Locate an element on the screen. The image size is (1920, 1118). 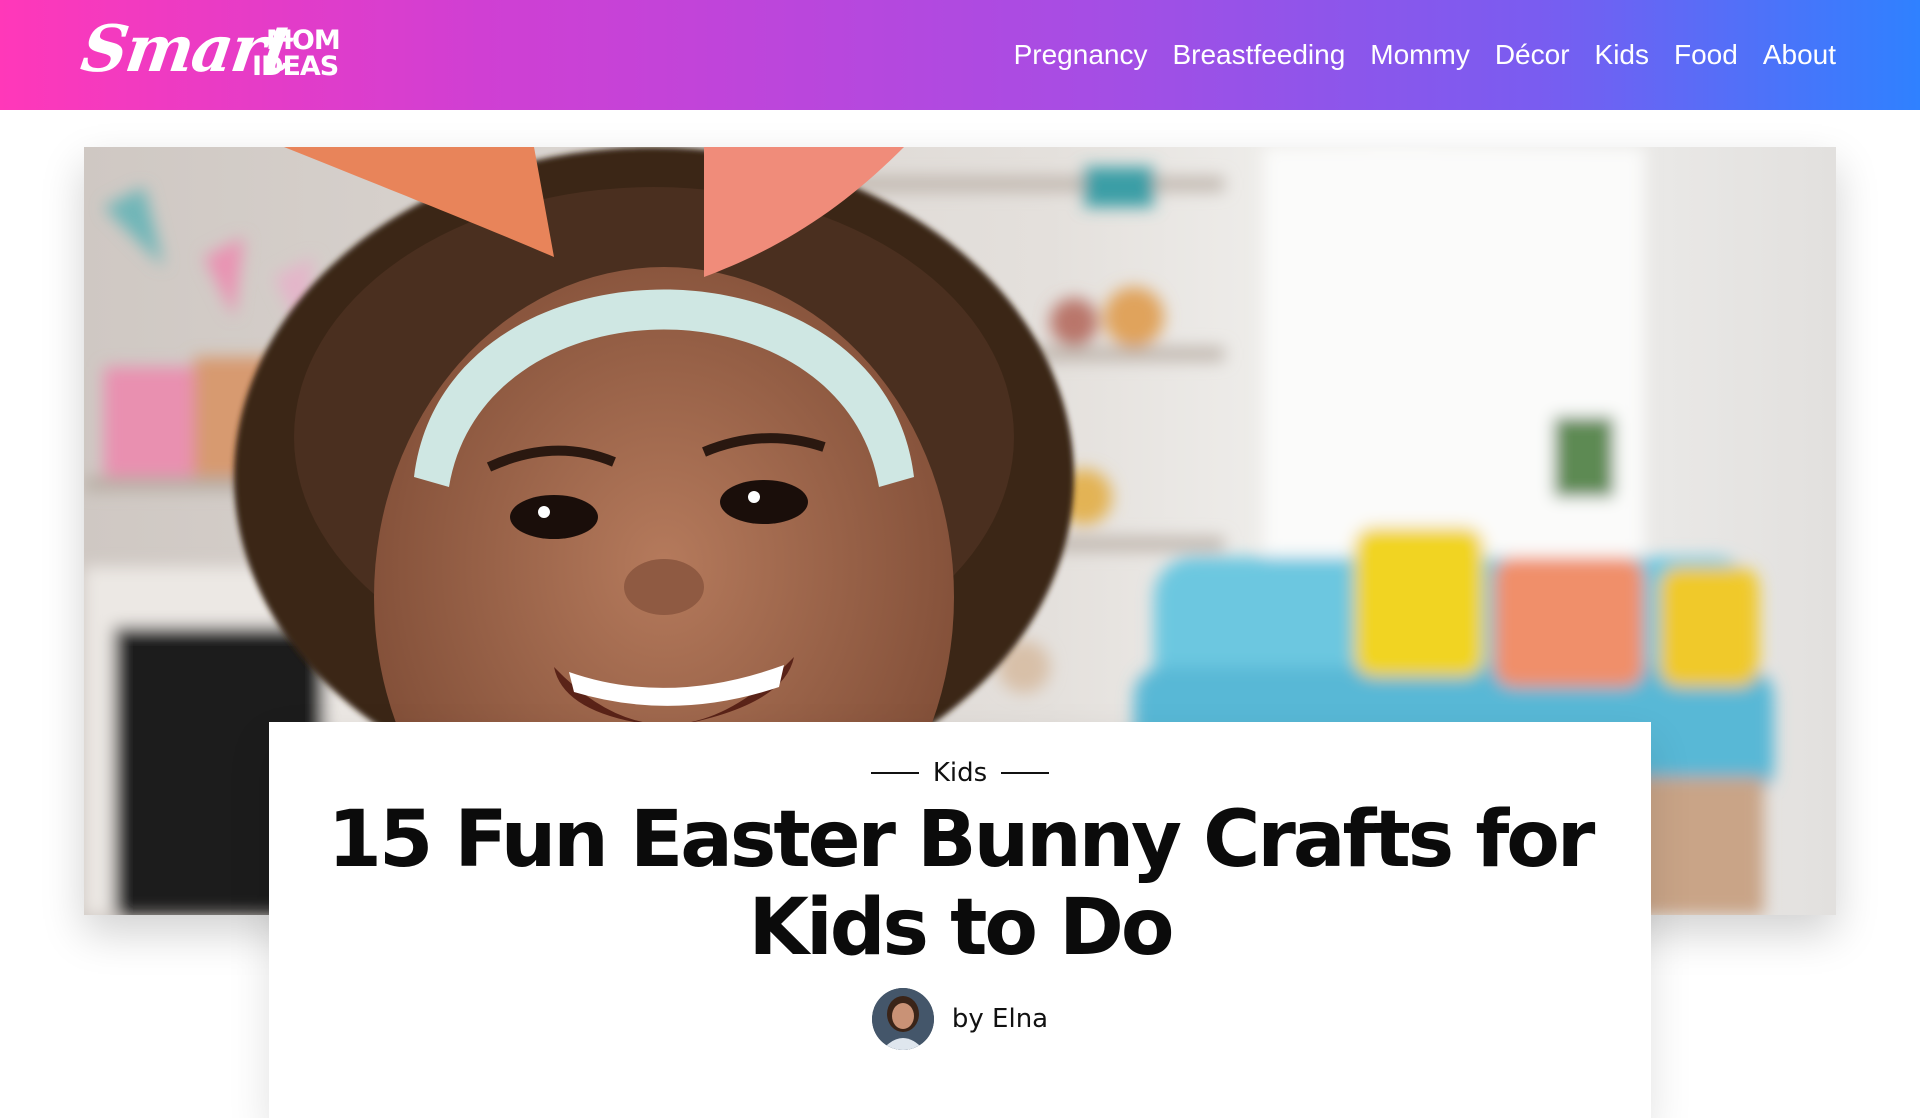
author-avatar is located at coordinates (902, 1019).